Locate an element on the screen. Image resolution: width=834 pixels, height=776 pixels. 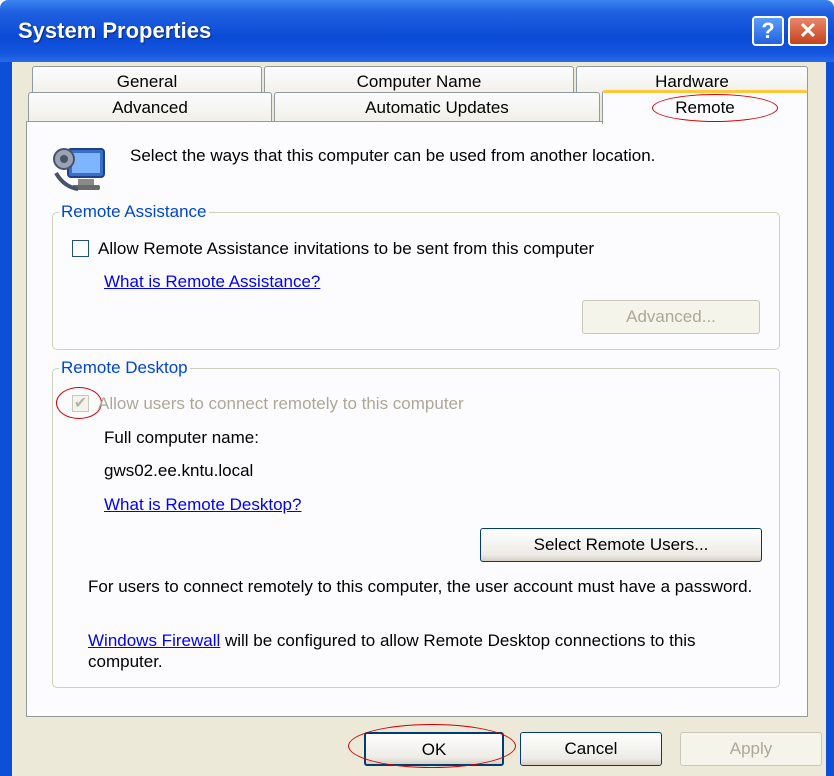
tab-advanced: Advanced is located at coordinates (150, 107).